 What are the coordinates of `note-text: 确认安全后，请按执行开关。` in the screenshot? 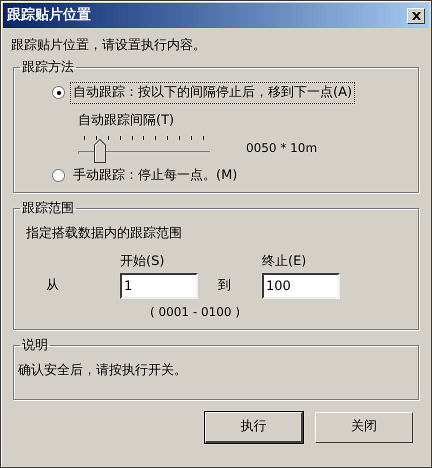 It's located at (103, 371).